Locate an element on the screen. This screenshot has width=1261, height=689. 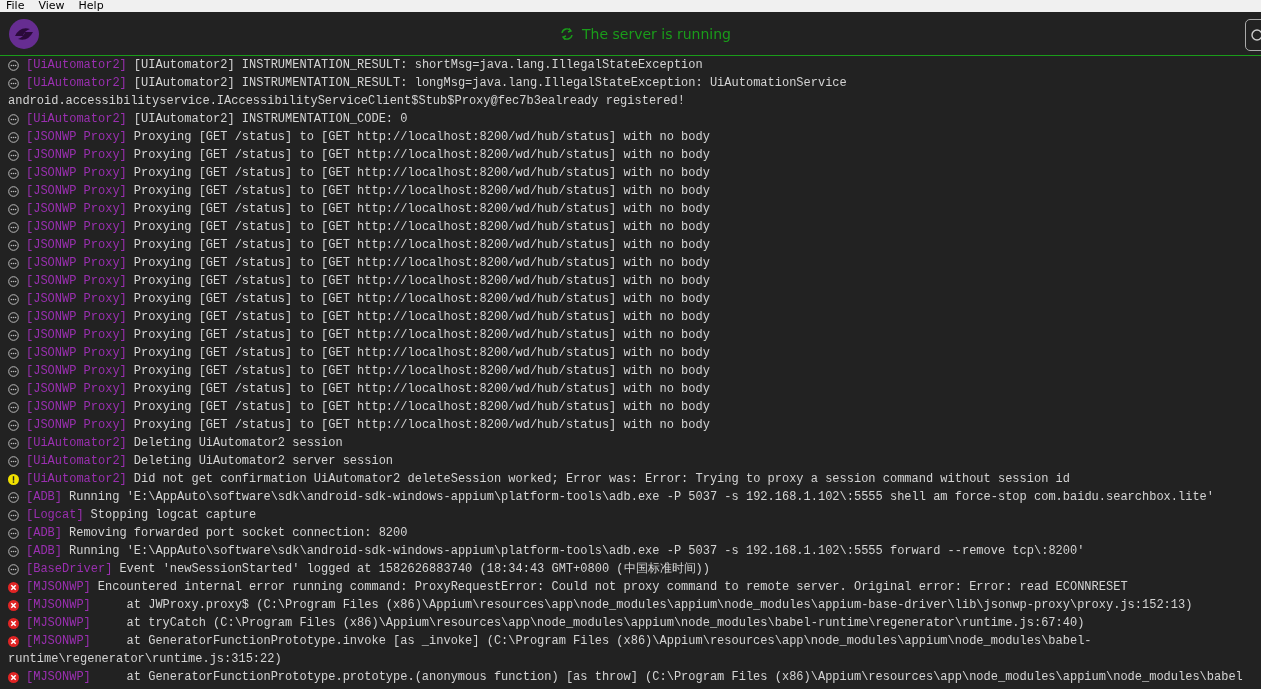
log-message: Encountered internal error running command: ProxyRequestError: Could not proxy command to remote server. Original error: Error: read ECONNRESET is located at coordinates (612, 587).